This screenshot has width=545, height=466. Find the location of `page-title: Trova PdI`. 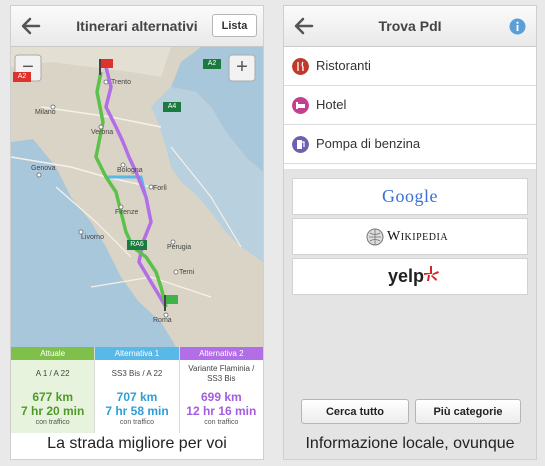

page-title: Trova PdI is located at coordinates (410, 26).